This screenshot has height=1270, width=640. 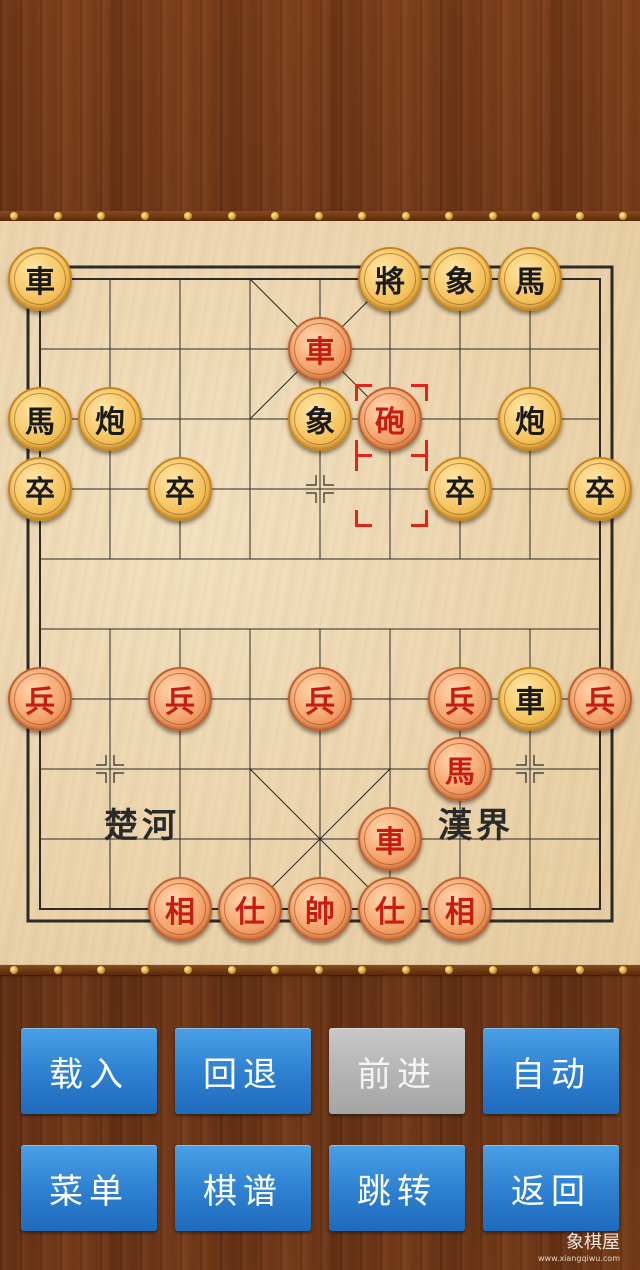 I want to click on piece-label: 帥, so click(x=320, y=909).